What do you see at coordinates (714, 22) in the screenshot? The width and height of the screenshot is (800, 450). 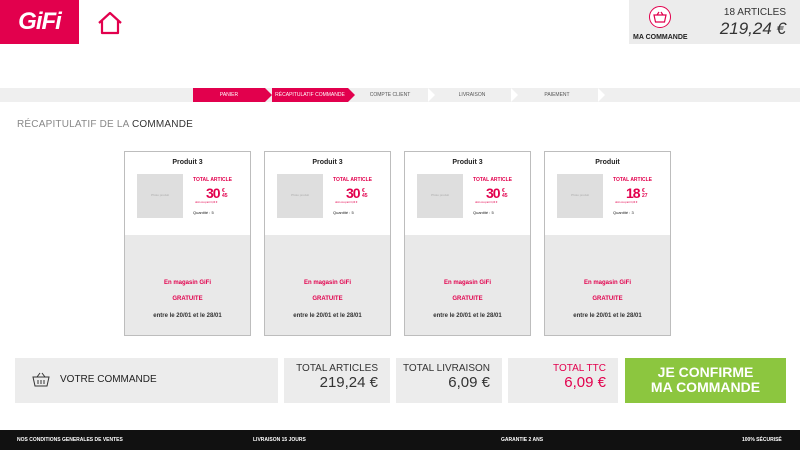 I see `cart-summary: MA COMMANDE 18 ARTICLES 219,24 €` at bounding box center [714, 22].